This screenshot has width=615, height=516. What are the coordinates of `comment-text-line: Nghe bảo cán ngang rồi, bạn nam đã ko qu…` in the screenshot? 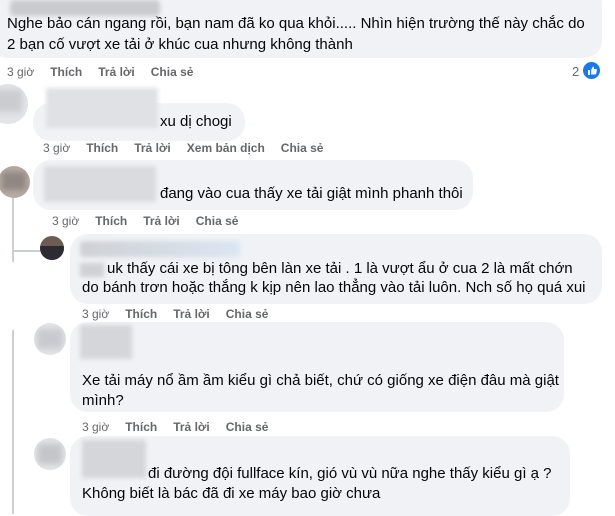 It's located at (296, 23).